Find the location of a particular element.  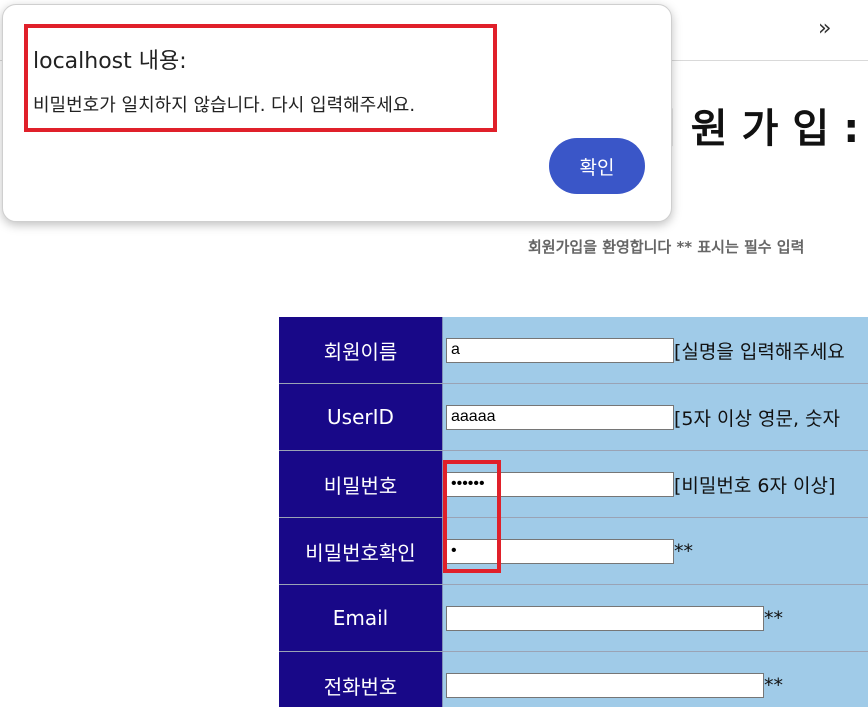

password-field-cell: [비밀번호 6자 이상] is located at coordinates (655, 484).